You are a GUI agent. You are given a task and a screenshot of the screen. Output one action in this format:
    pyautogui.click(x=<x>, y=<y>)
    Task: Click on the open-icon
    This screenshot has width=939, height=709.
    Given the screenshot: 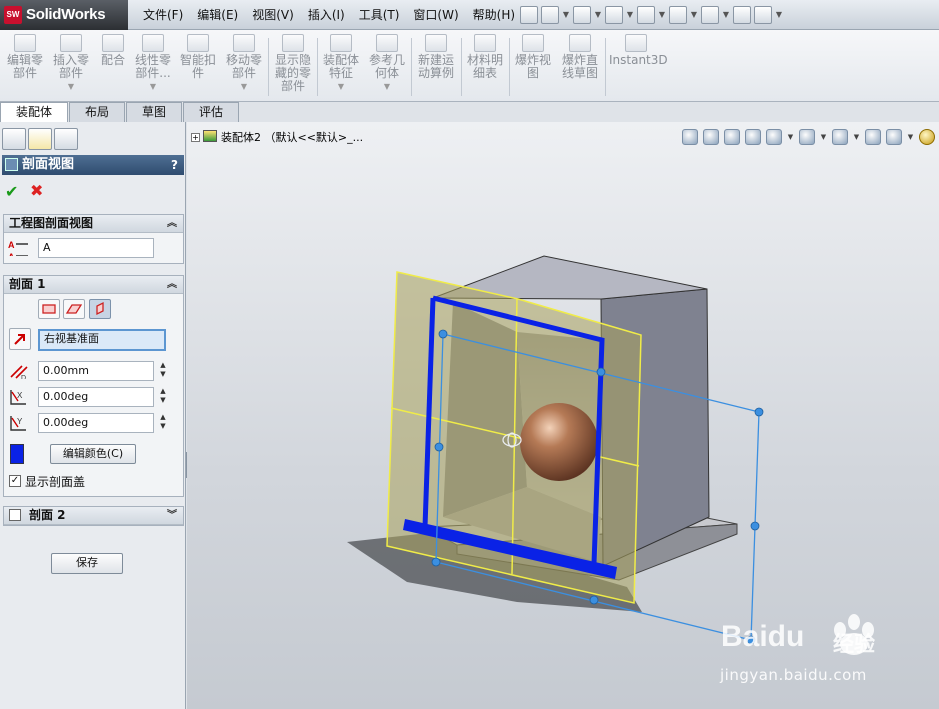 What is the action you would take?
    pyautogui.click(x=582, y=15)
    